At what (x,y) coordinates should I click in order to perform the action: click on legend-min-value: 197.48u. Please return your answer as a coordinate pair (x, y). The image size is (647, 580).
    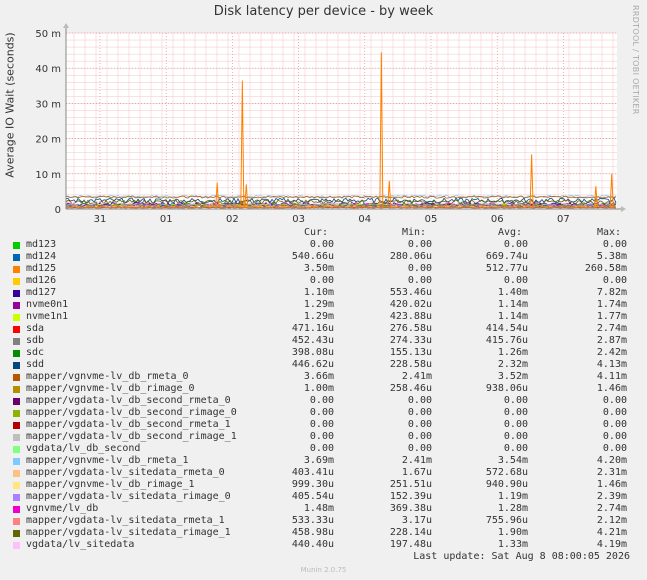
    Looking at the image, I should click on (410, 544).